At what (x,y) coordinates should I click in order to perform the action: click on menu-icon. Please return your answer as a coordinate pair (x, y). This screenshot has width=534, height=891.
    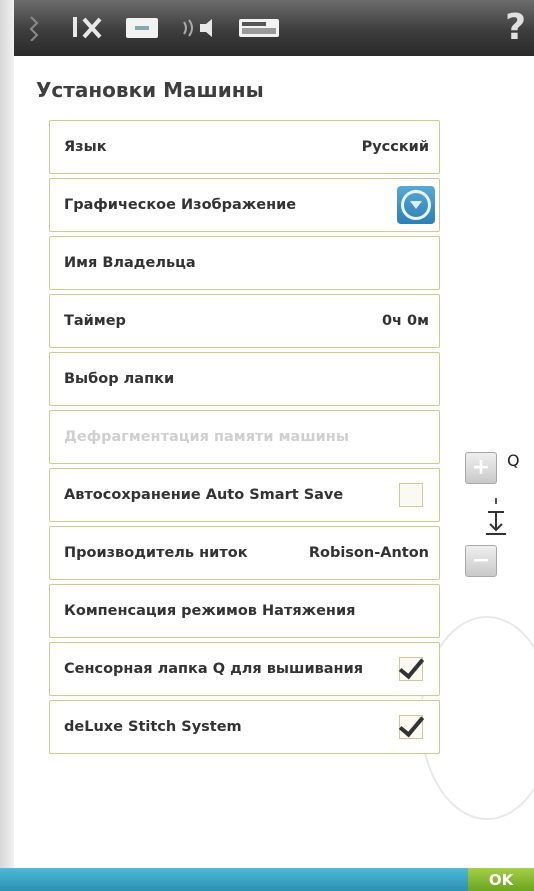
    Looking at the image, I should click on (34, 28).